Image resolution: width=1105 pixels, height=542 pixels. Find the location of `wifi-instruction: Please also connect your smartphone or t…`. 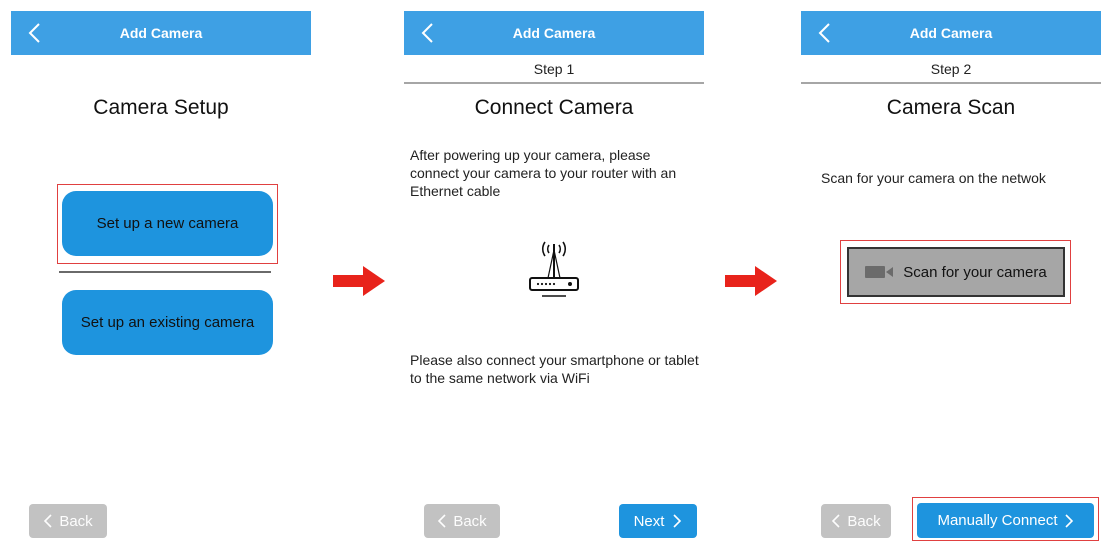

wifi-instruction: Please also connect your smartphone or t… is located at coordinates (554, 369).